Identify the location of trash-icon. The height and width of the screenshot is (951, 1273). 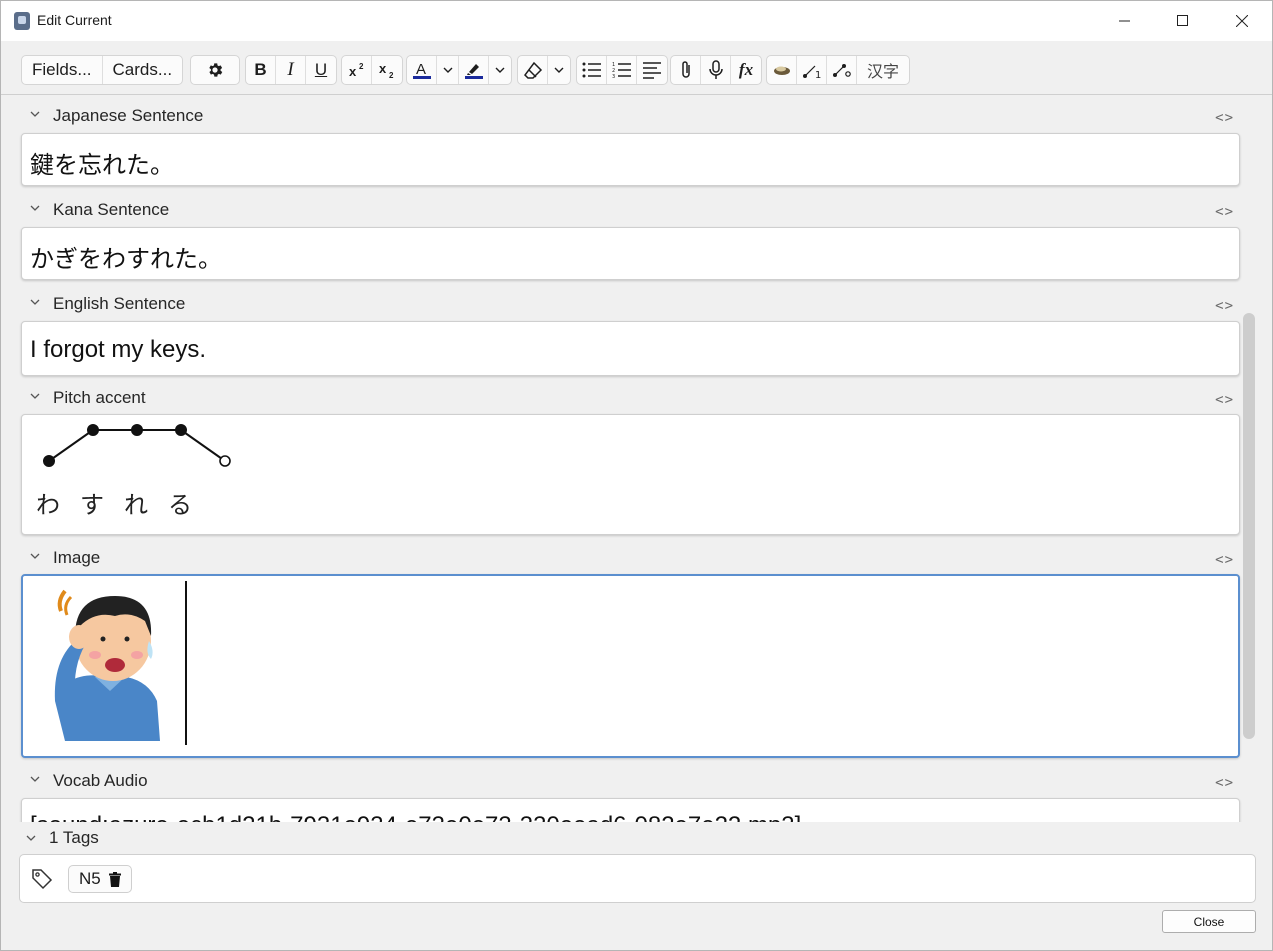
(114, 879).